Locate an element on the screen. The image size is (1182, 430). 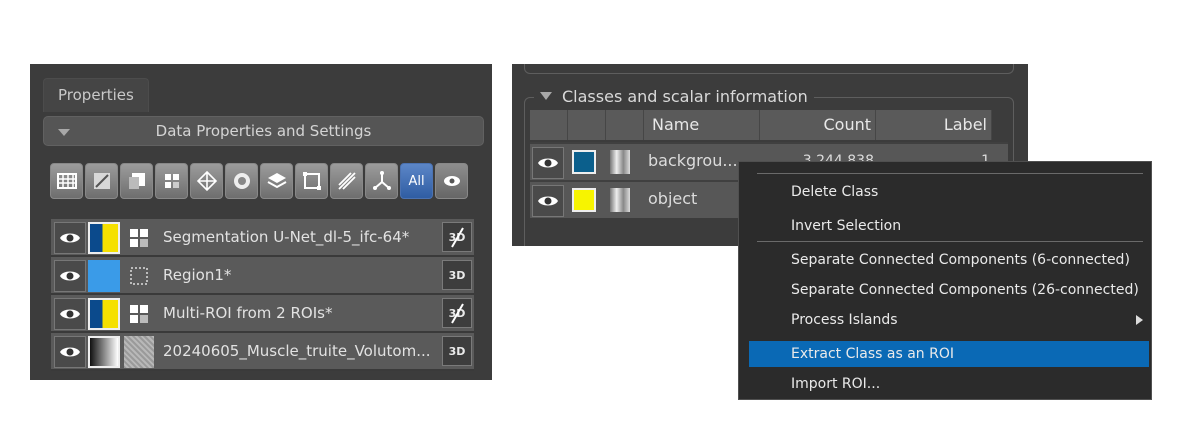
column-header-label: Label is located at coordinates (934, 125).